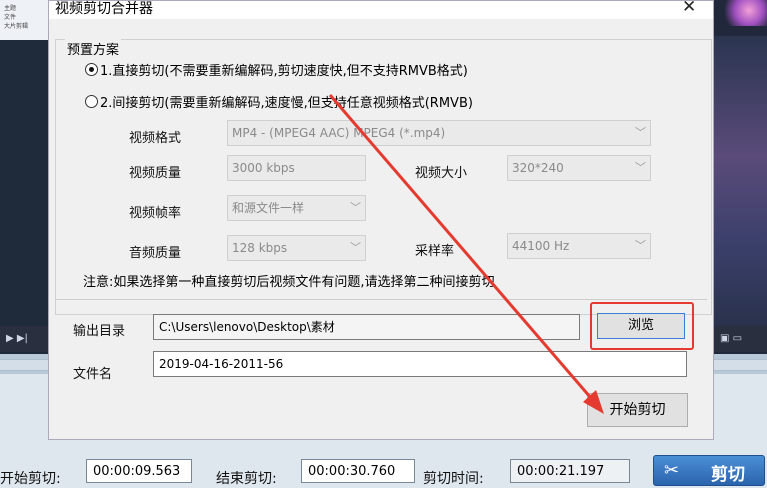  Describe the element at coordinates (93, 374) in the screenshot. I see `filename-label: 文件名` at that location.